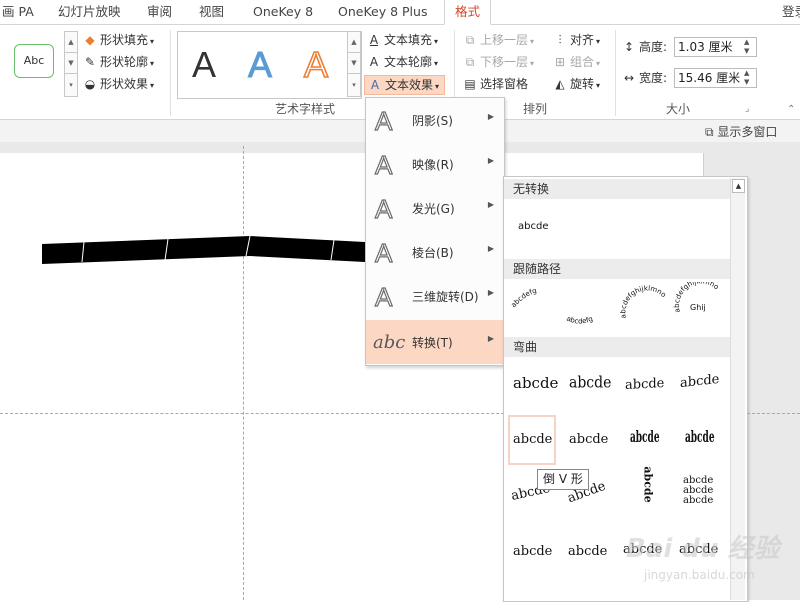  I want to click on scroll-up-icon: ▲, so click(738, 186).